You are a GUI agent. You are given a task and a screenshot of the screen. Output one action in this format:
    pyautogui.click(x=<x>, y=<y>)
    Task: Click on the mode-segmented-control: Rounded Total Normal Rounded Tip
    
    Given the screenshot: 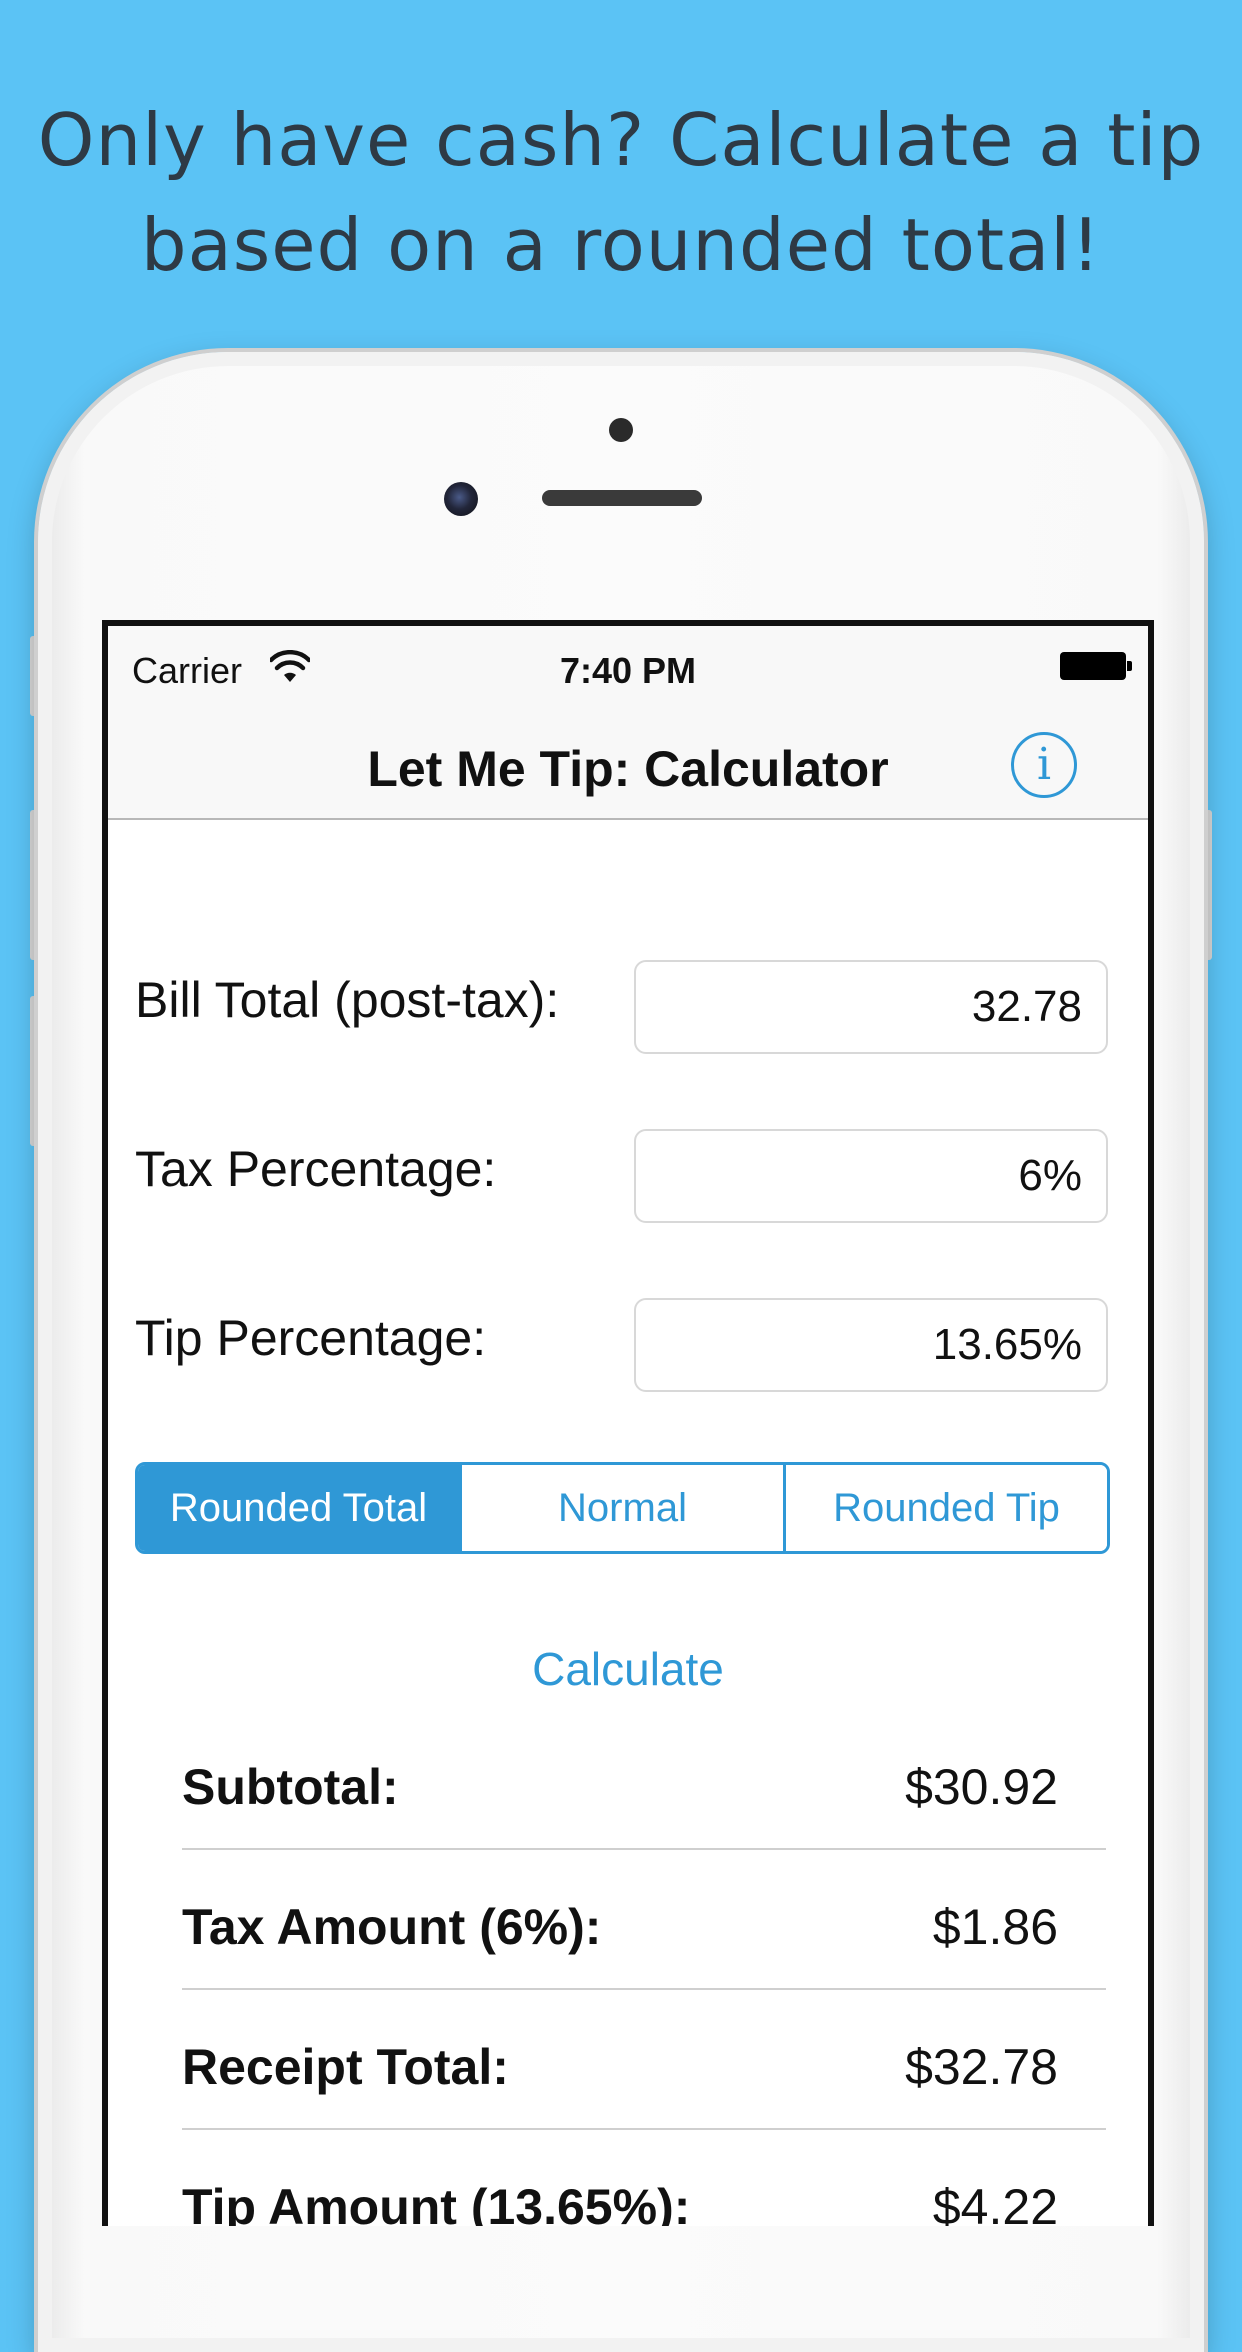 What is the action you would take?
    pyautogui.click(x=622, y=1508)
    